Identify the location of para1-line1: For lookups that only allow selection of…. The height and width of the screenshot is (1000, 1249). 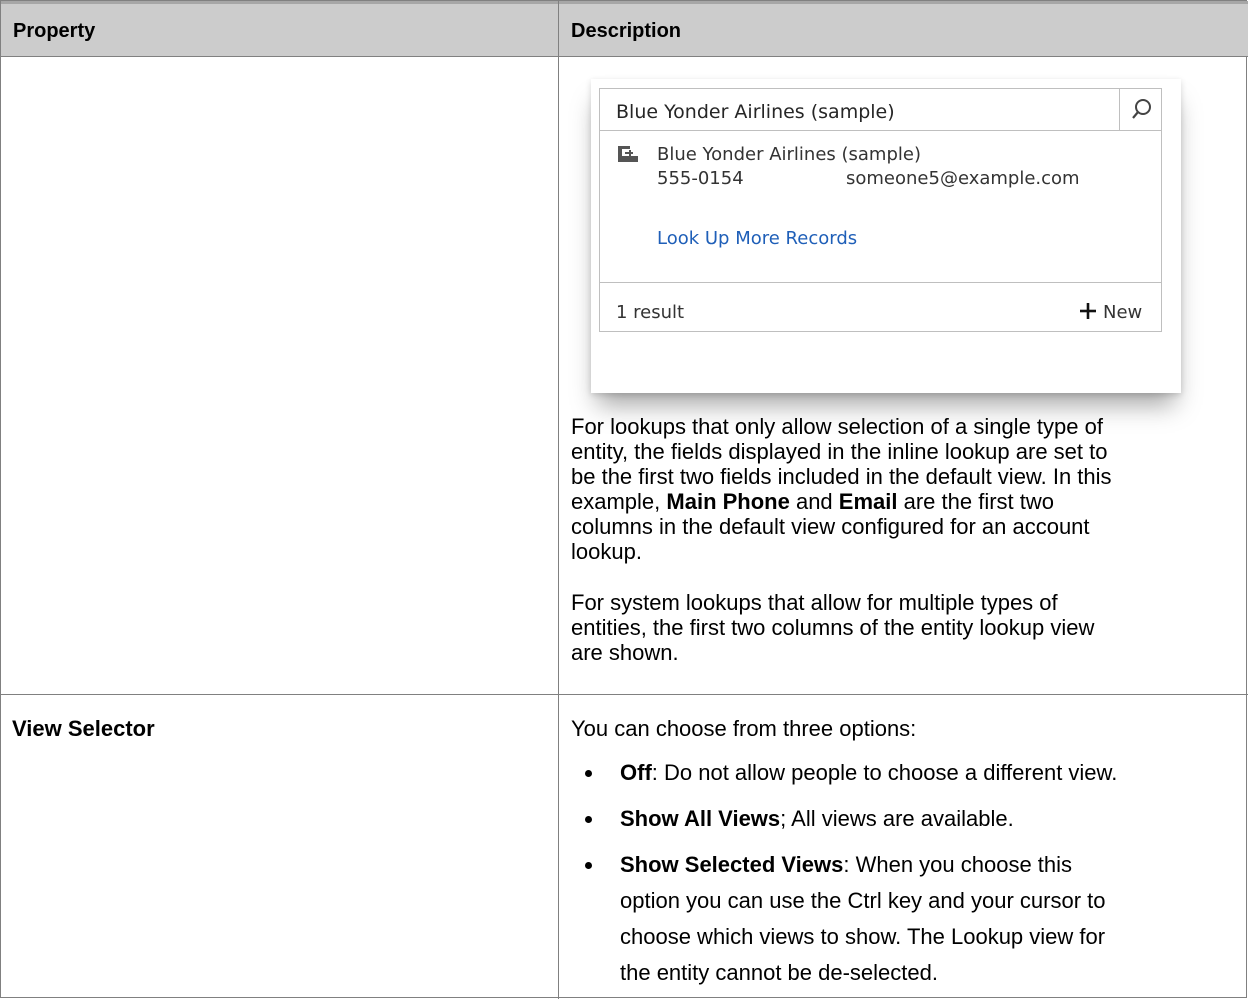
(837, 426).